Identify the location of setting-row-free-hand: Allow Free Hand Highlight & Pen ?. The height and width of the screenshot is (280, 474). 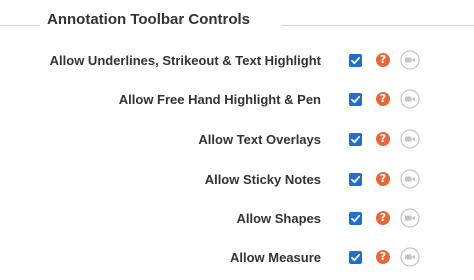
(237, 101).